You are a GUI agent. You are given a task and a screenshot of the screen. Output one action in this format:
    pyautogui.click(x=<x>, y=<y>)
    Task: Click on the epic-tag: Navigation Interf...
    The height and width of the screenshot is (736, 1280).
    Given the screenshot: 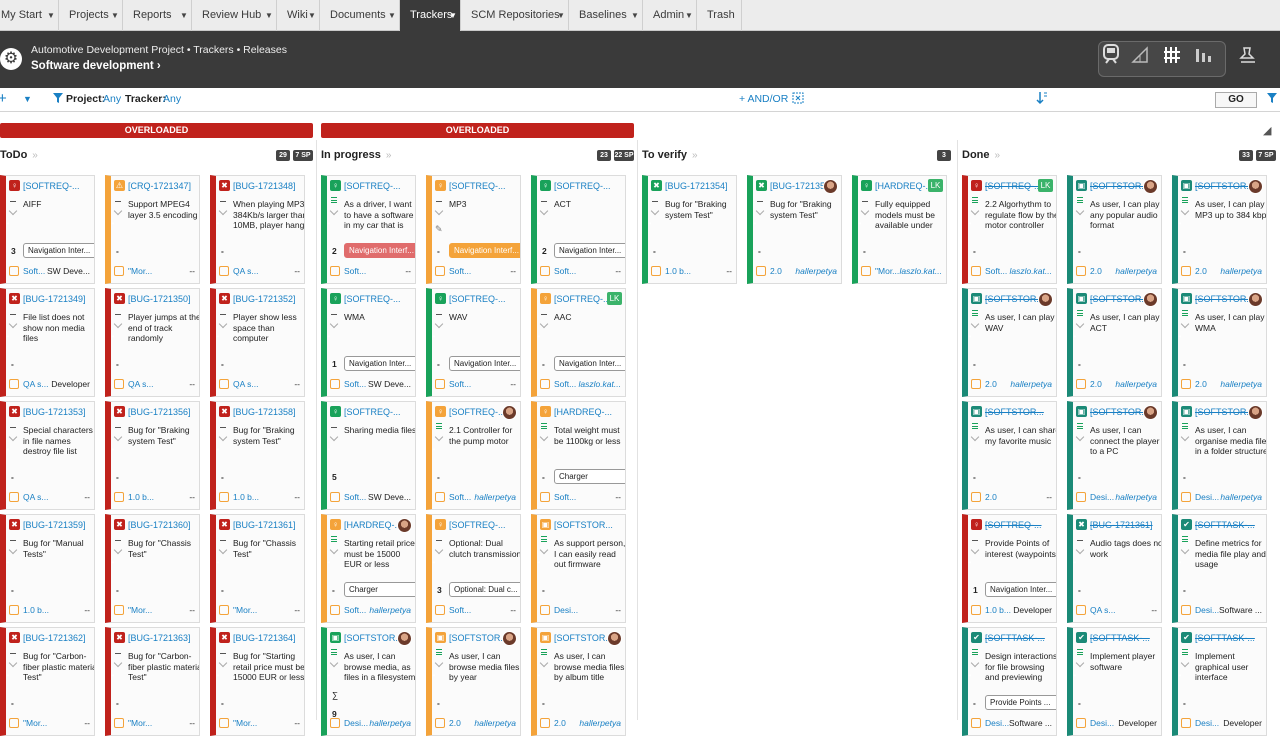 What is the action you would take?
    pyautogui.click(x=484, y=250)
    